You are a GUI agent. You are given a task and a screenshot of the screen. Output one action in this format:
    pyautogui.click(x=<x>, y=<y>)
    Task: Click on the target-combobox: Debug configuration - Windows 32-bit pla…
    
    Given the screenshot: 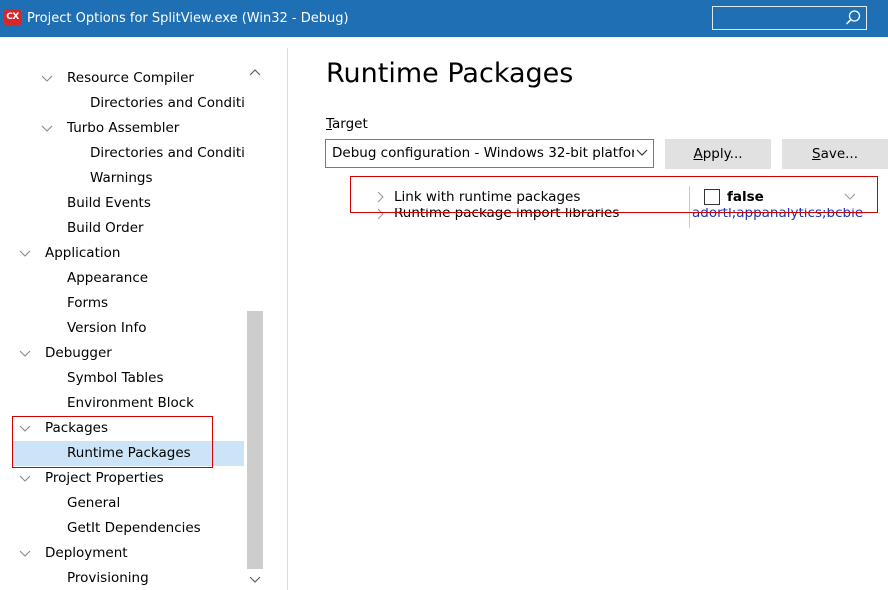 What is the action you would take?
    pyautogui.click(x=489, y=153)
    